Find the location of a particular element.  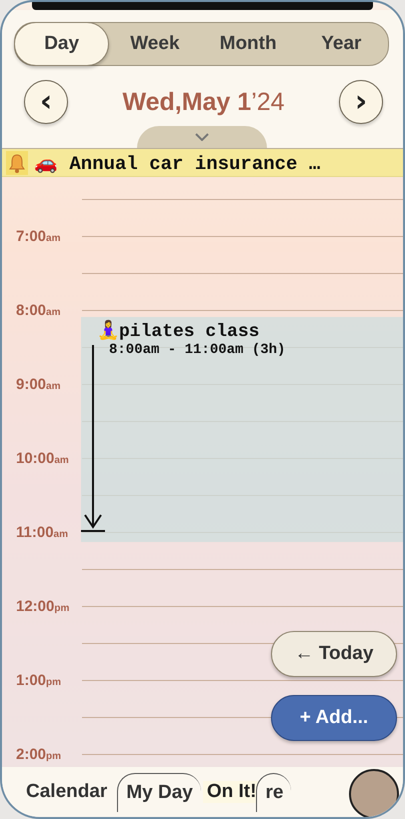

next-button: › is located at coordinates (361, 102).